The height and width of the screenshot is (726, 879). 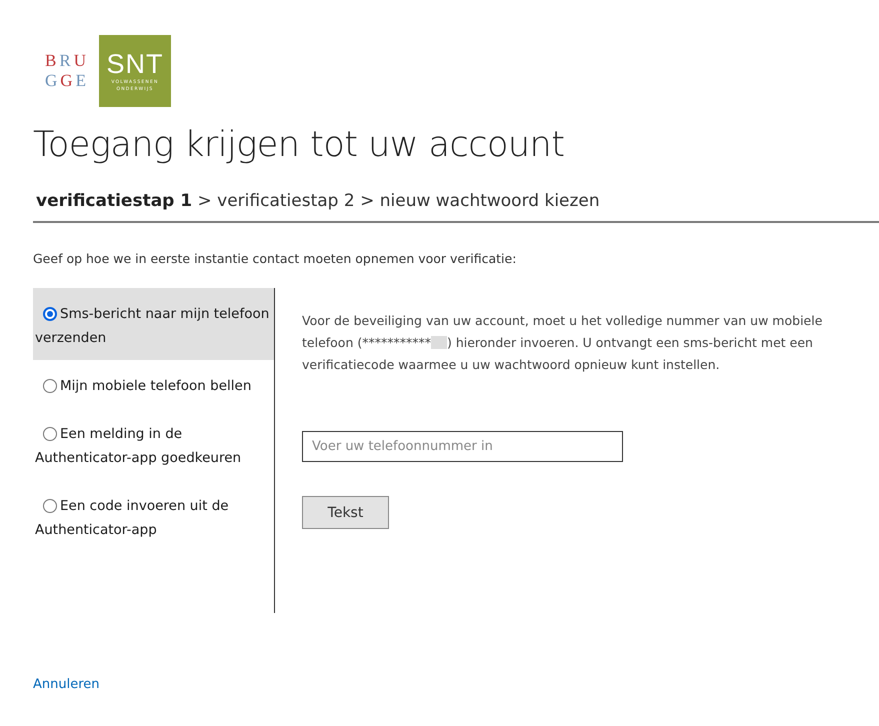 I want to click on breadcrumb-step: nieuw wachtwoord kiezen, so click(x=490, y=201).